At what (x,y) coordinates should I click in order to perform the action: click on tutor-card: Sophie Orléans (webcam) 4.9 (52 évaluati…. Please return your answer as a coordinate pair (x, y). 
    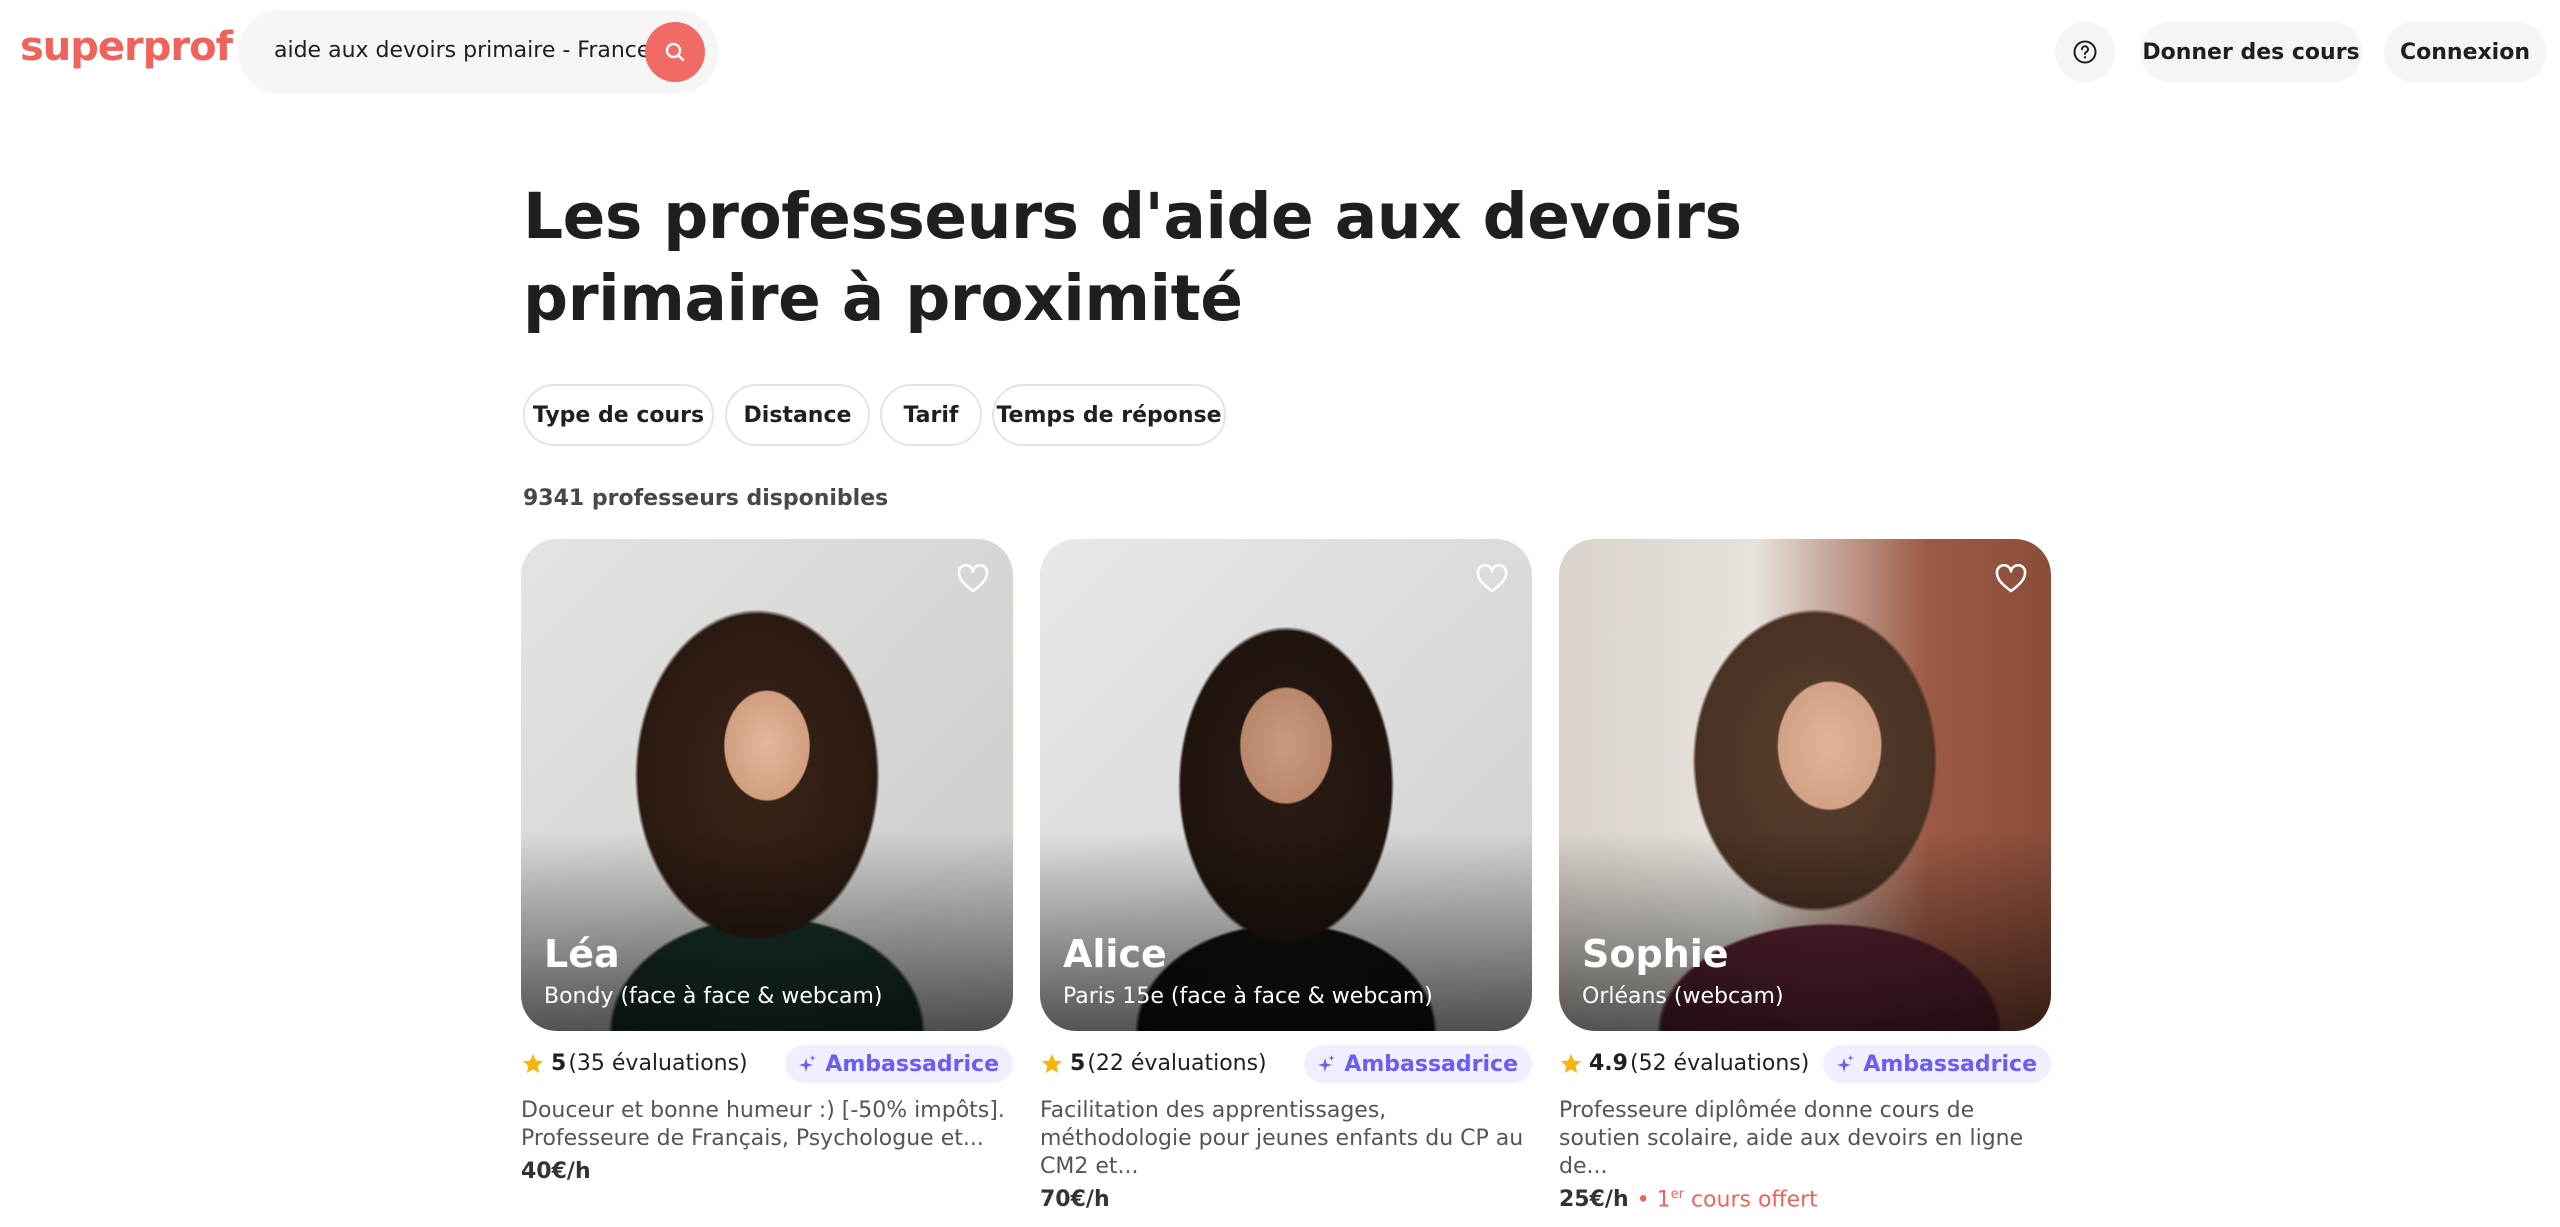
    Looking at the image, I should click on (1805, 875).